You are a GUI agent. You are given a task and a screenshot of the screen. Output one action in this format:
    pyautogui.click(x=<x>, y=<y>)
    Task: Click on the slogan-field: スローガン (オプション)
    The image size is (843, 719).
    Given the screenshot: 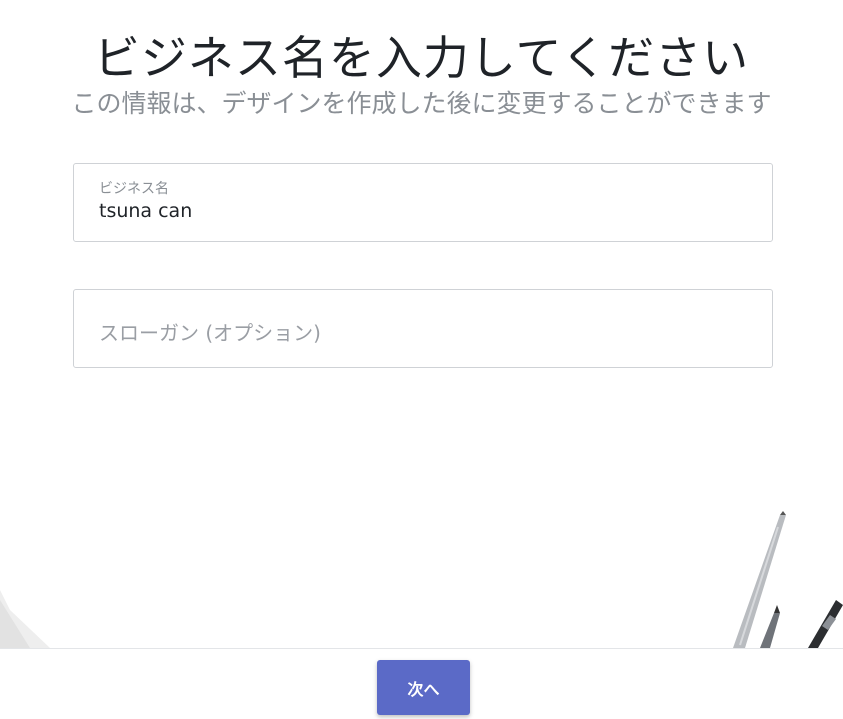 What is the action you would take?
    pyautogui.click(x=423, y=328)
    